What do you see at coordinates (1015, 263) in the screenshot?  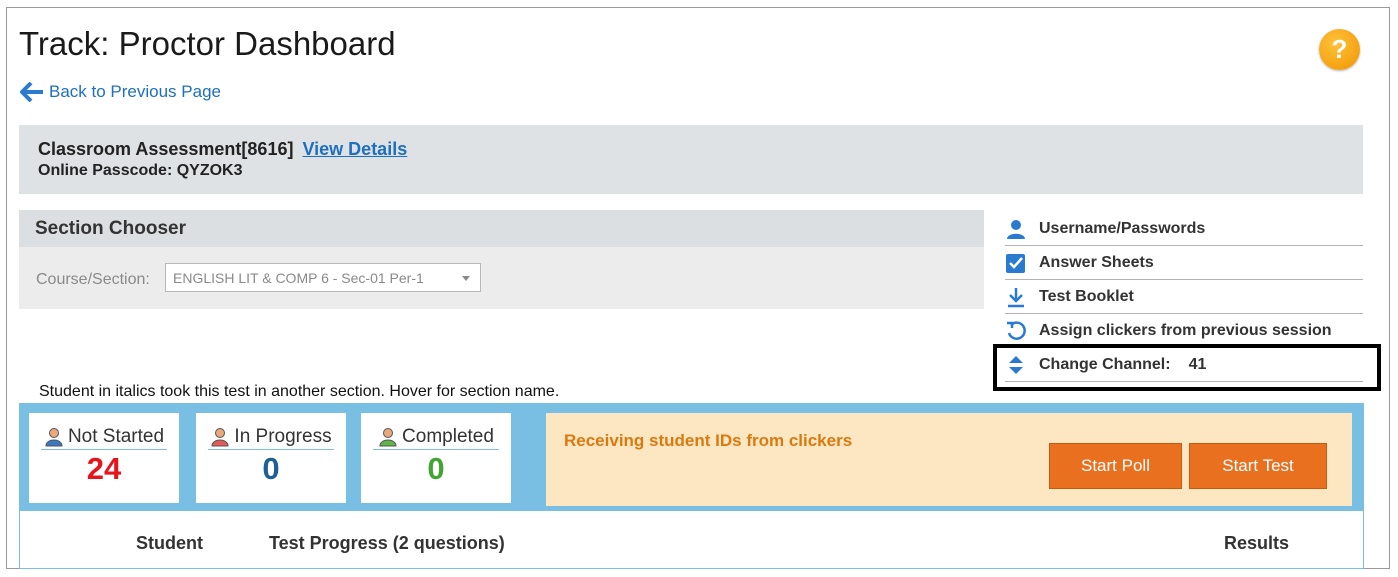 I see `checkbox-icon` at bounding box center [1015, 263].